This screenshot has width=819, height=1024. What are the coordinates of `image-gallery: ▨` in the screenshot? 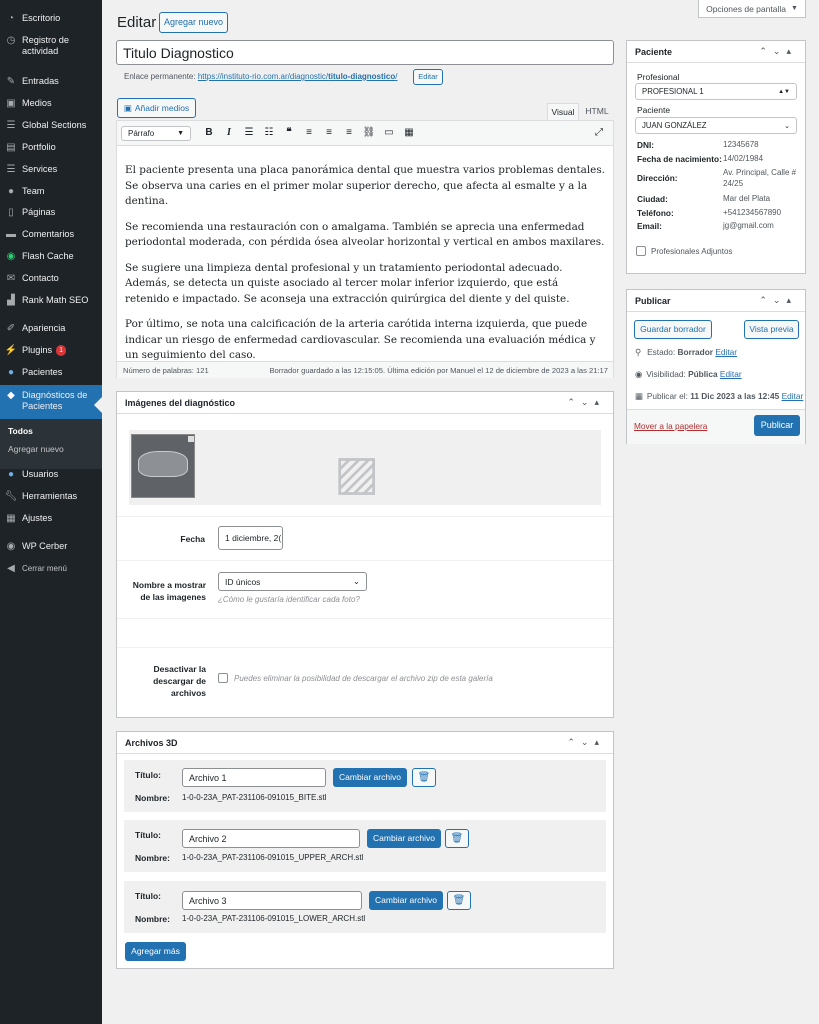 It's located at (365, 467).